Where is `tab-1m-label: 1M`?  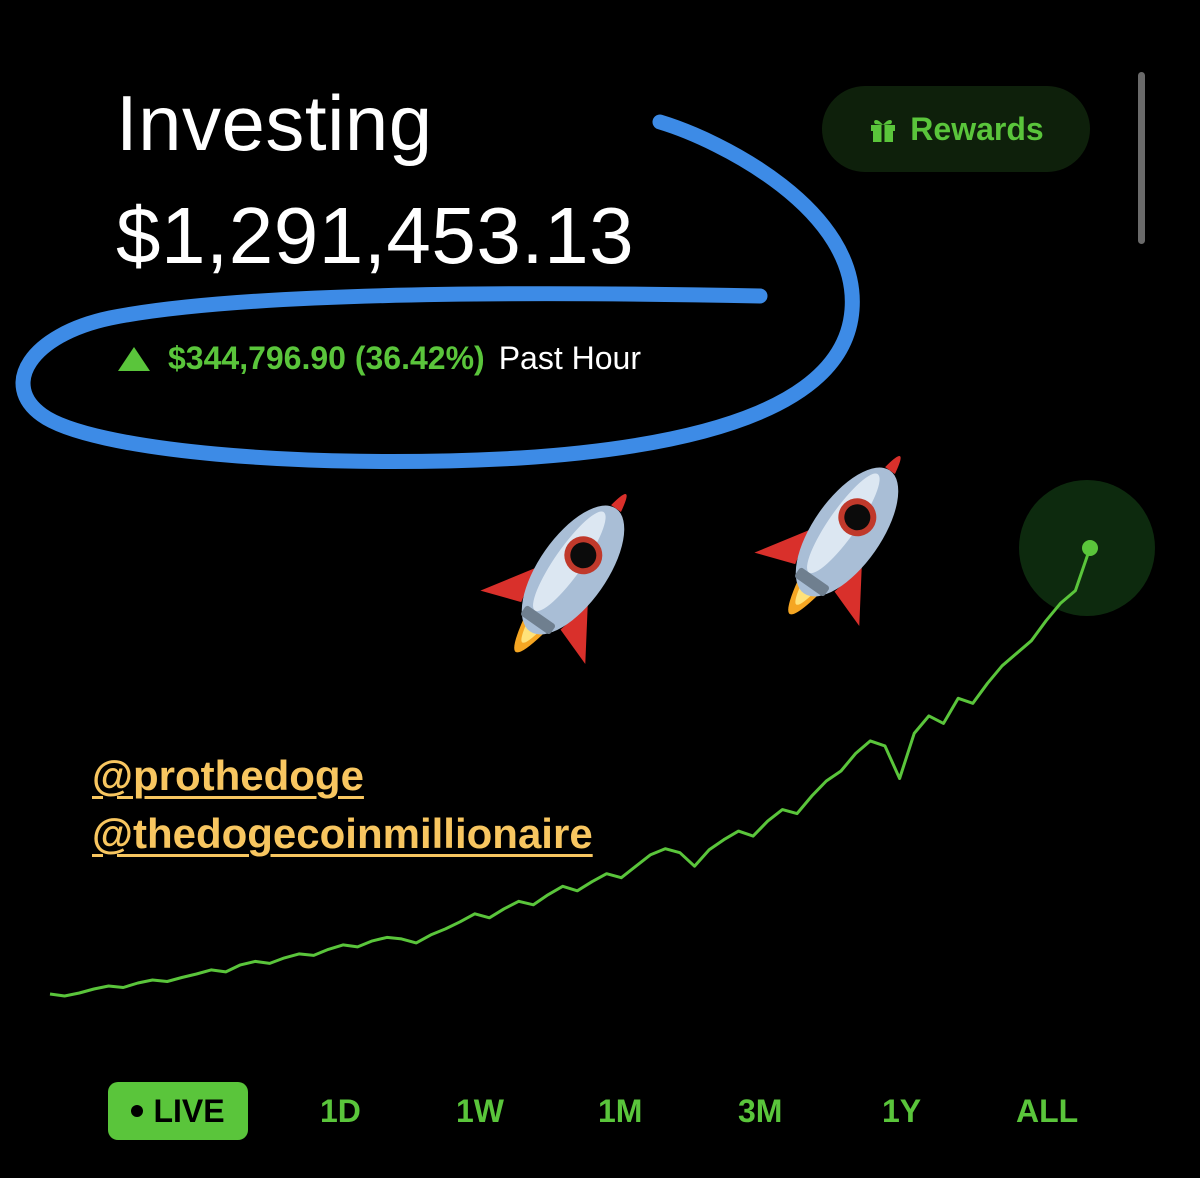
tab-1m-label: 1M is located at coordinates (620, 1110).